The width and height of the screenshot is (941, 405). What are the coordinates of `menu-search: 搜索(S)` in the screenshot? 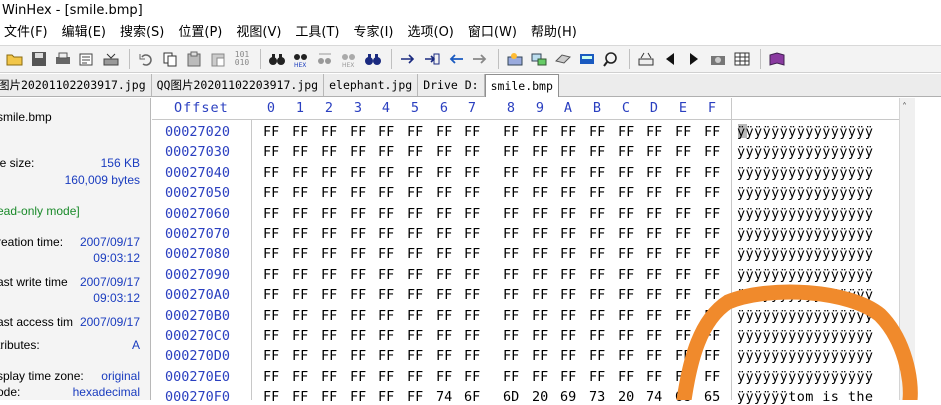 It's located at (142, 33).